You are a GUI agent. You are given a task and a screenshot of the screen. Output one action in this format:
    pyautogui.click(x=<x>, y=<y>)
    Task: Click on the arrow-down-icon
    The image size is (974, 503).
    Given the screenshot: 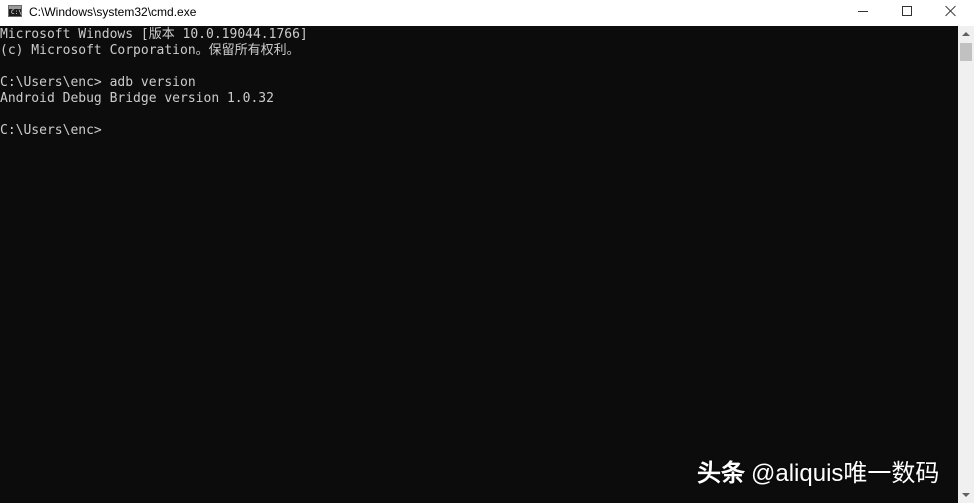 What is the action you would take?
    pyautogui.click(x=966, y=495)
    